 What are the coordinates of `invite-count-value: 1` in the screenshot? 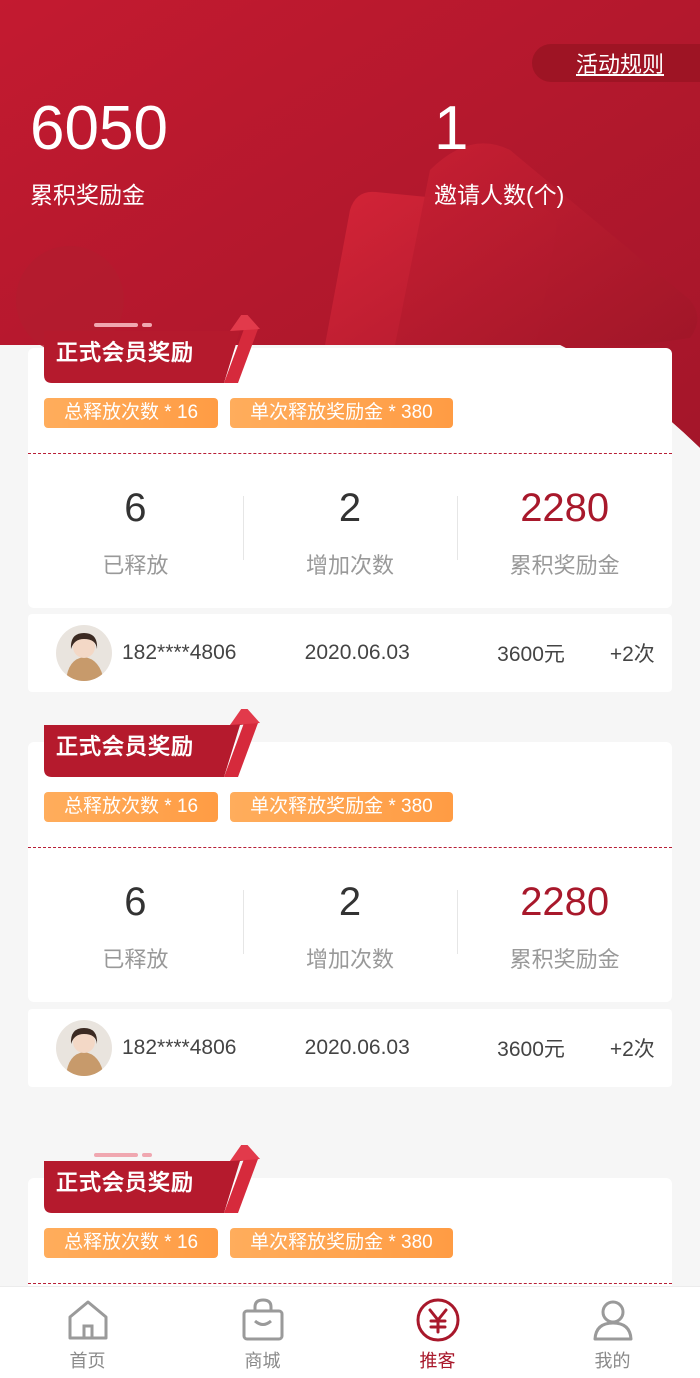 It's located at (451, 128).